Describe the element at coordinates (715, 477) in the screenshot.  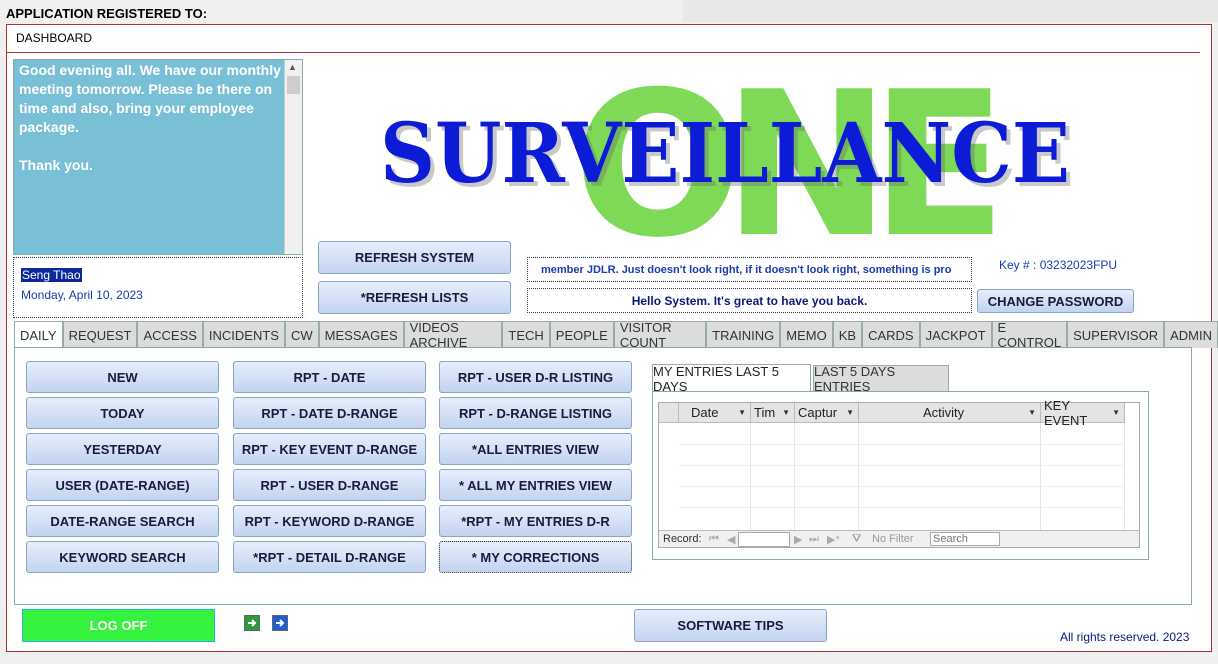
I see `grid-column-date` at that location.